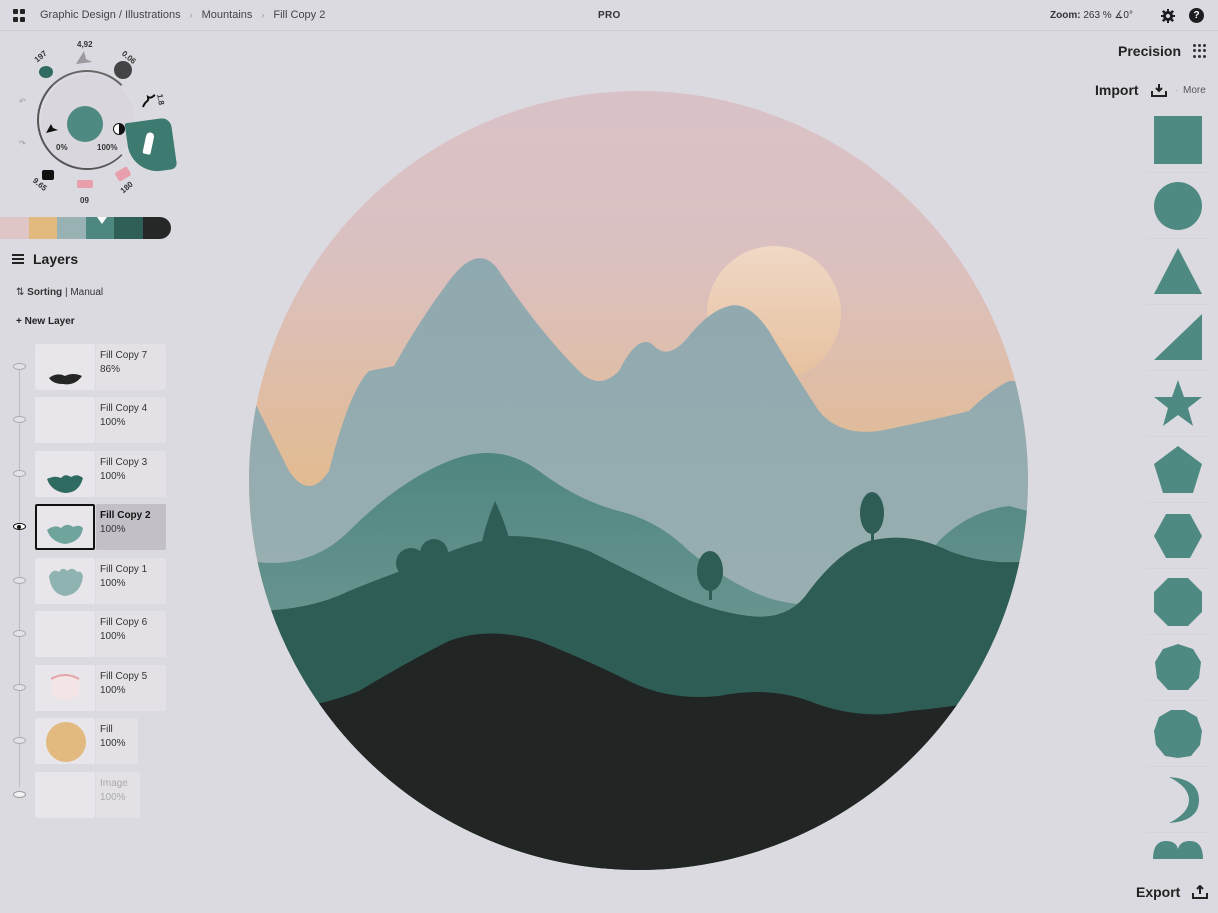  What do you see at coordinates (1178, 404) in the screenshot?
I see `shape-star` at bounding box center [1178, 404].